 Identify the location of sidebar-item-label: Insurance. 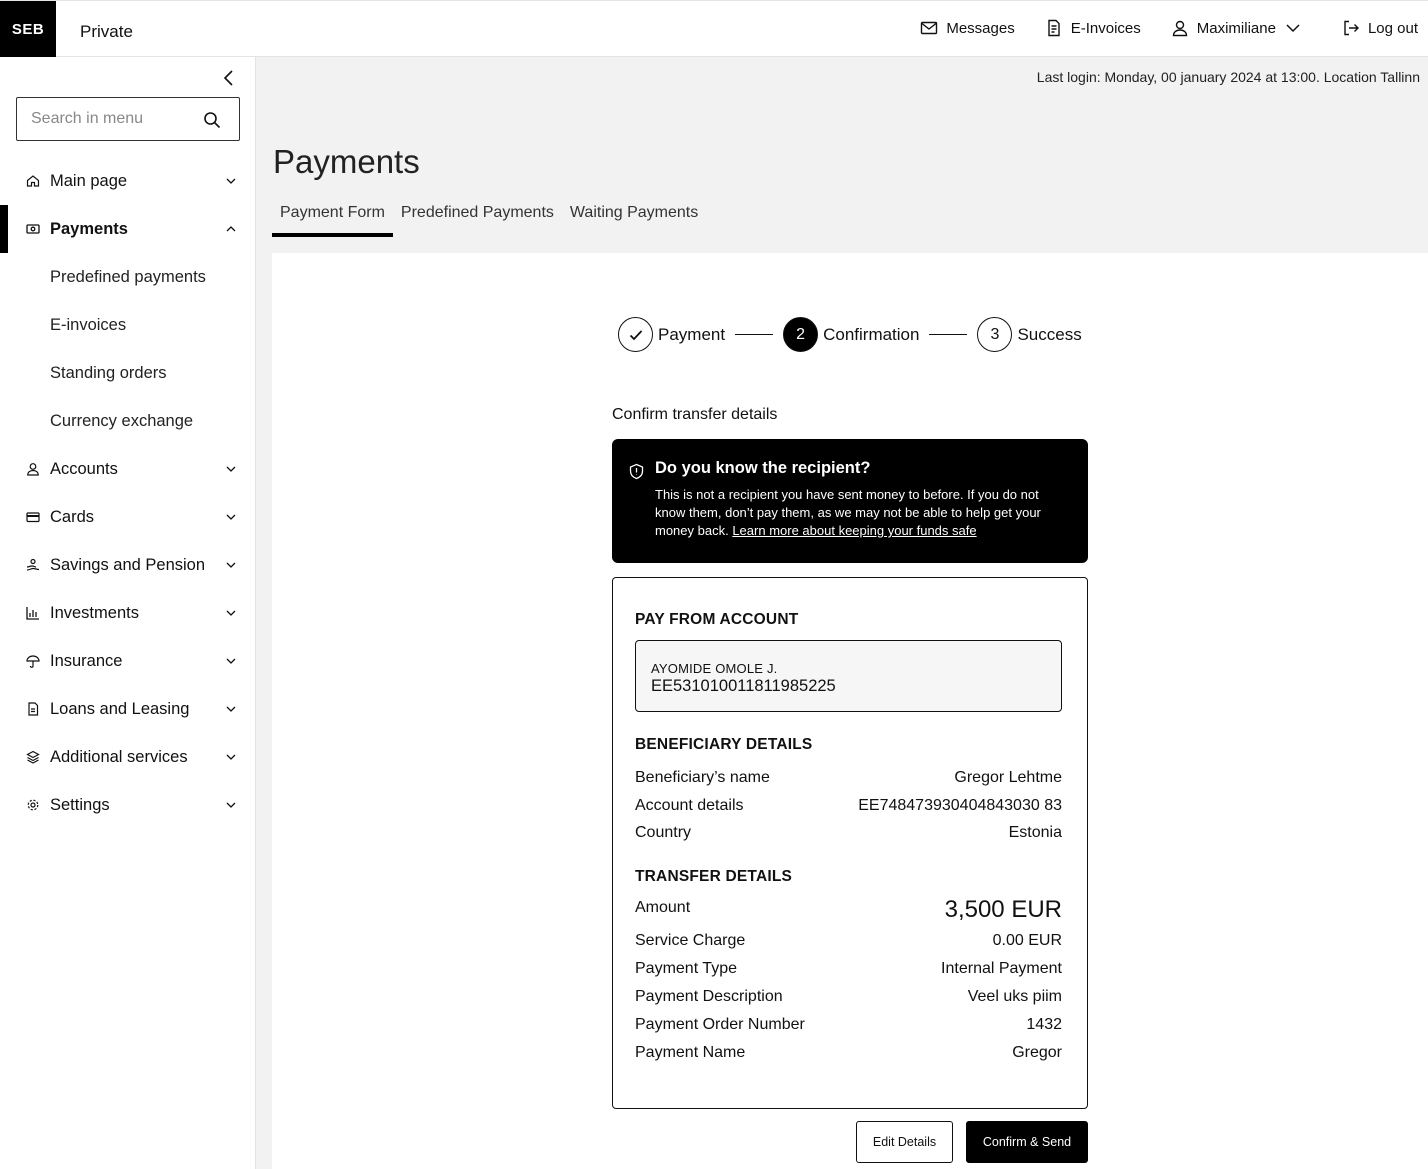
(86, 660).